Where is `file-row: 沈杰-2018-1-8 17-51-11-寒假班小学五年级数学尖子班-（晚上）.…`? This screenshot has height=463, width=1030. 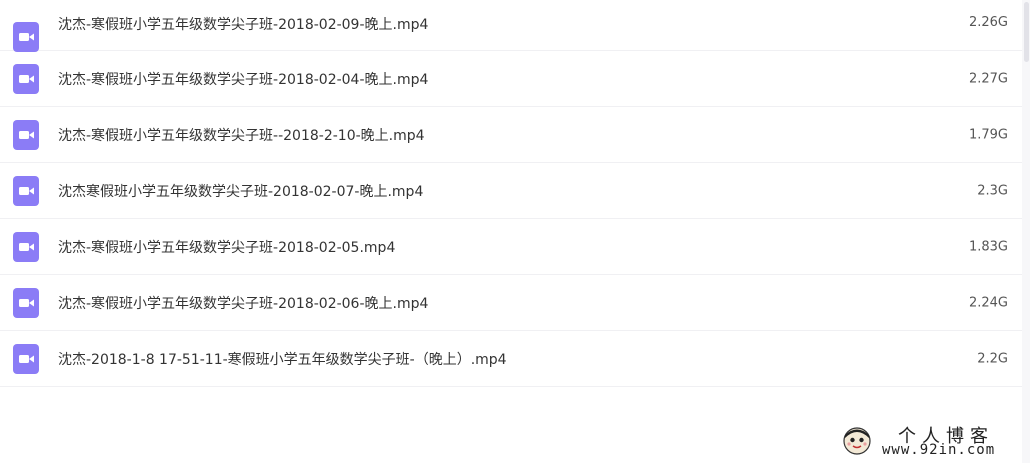 file-row: 沈杰-2018-1-8 17-51-11-寒假班小学五年级数学尖子班-（晚上）.… is located at coordinates (515, 359).